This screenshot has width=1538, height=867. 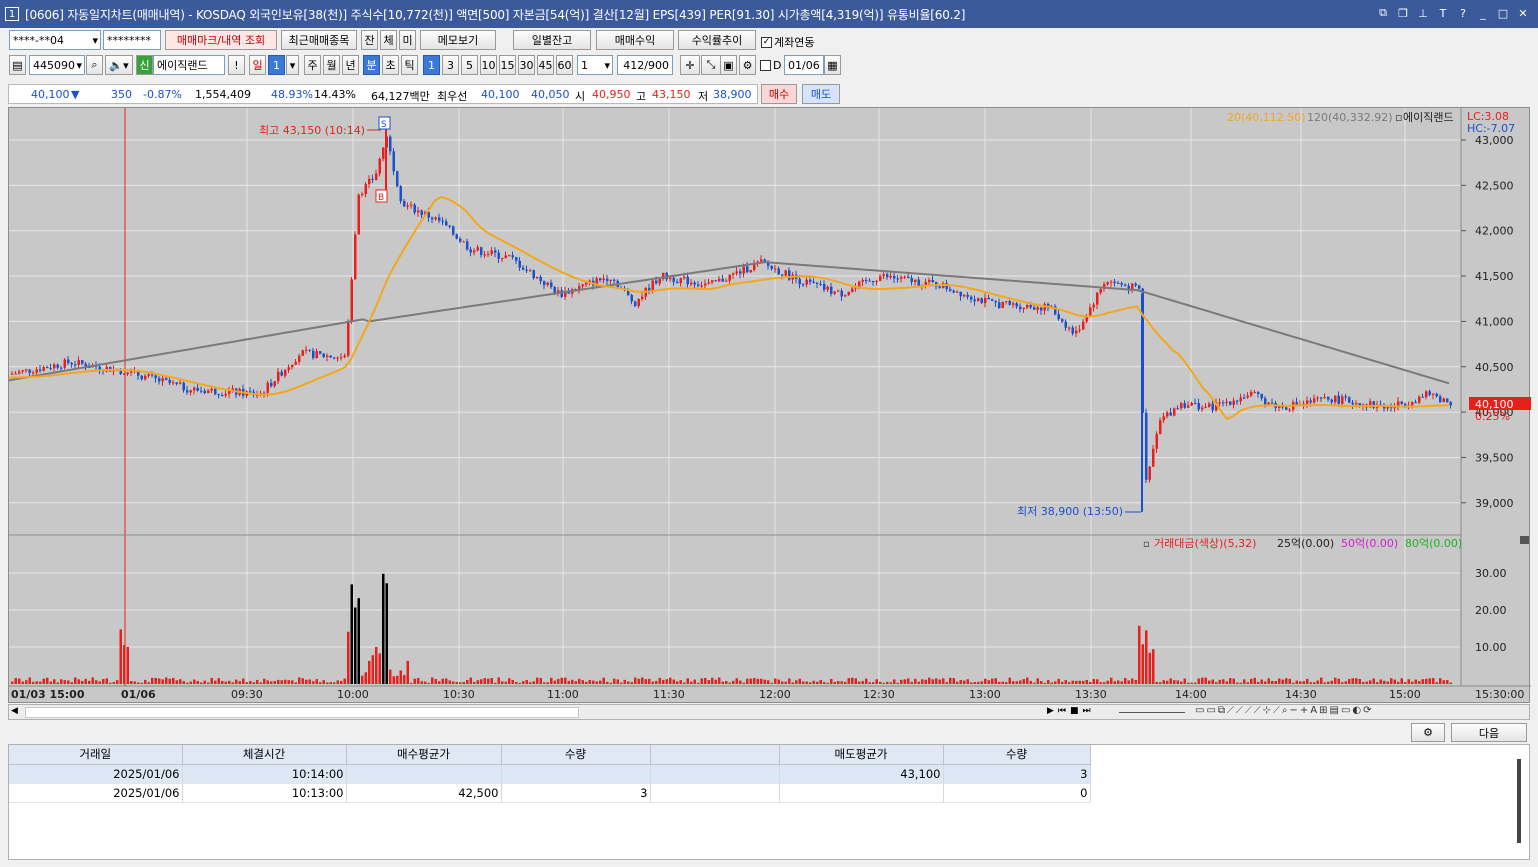 I want to click on settings-button: ⚙, so click(x=1428, y=732).